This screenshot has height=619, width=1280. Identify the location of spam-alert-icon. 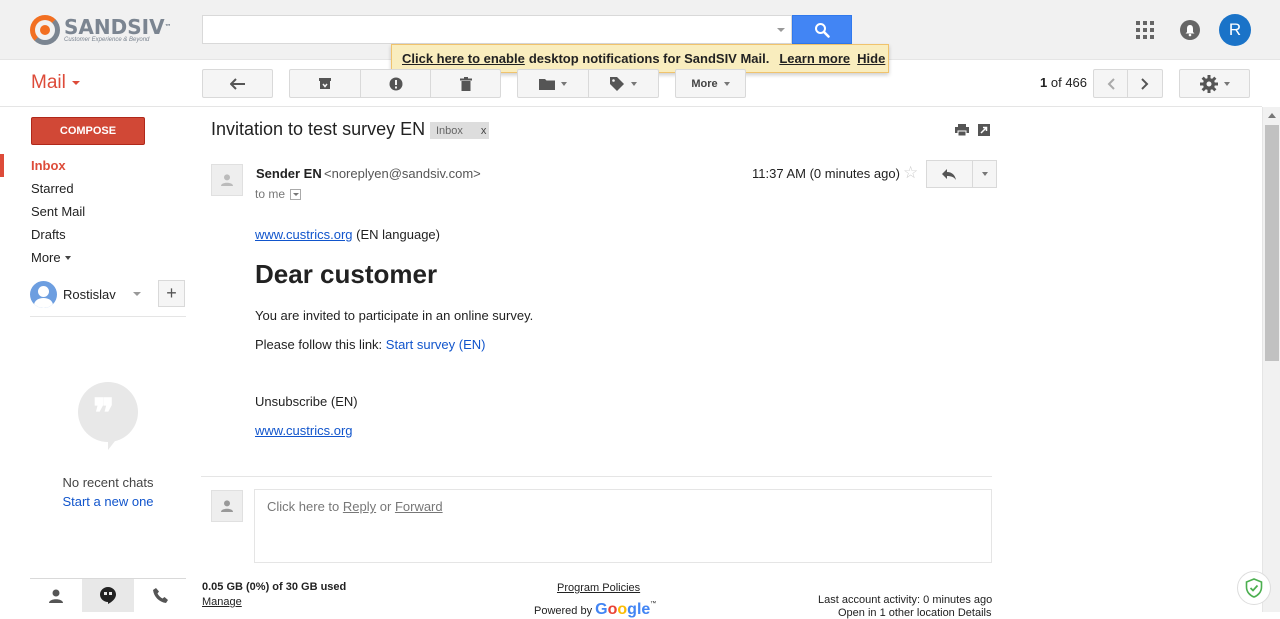
(395, 83).